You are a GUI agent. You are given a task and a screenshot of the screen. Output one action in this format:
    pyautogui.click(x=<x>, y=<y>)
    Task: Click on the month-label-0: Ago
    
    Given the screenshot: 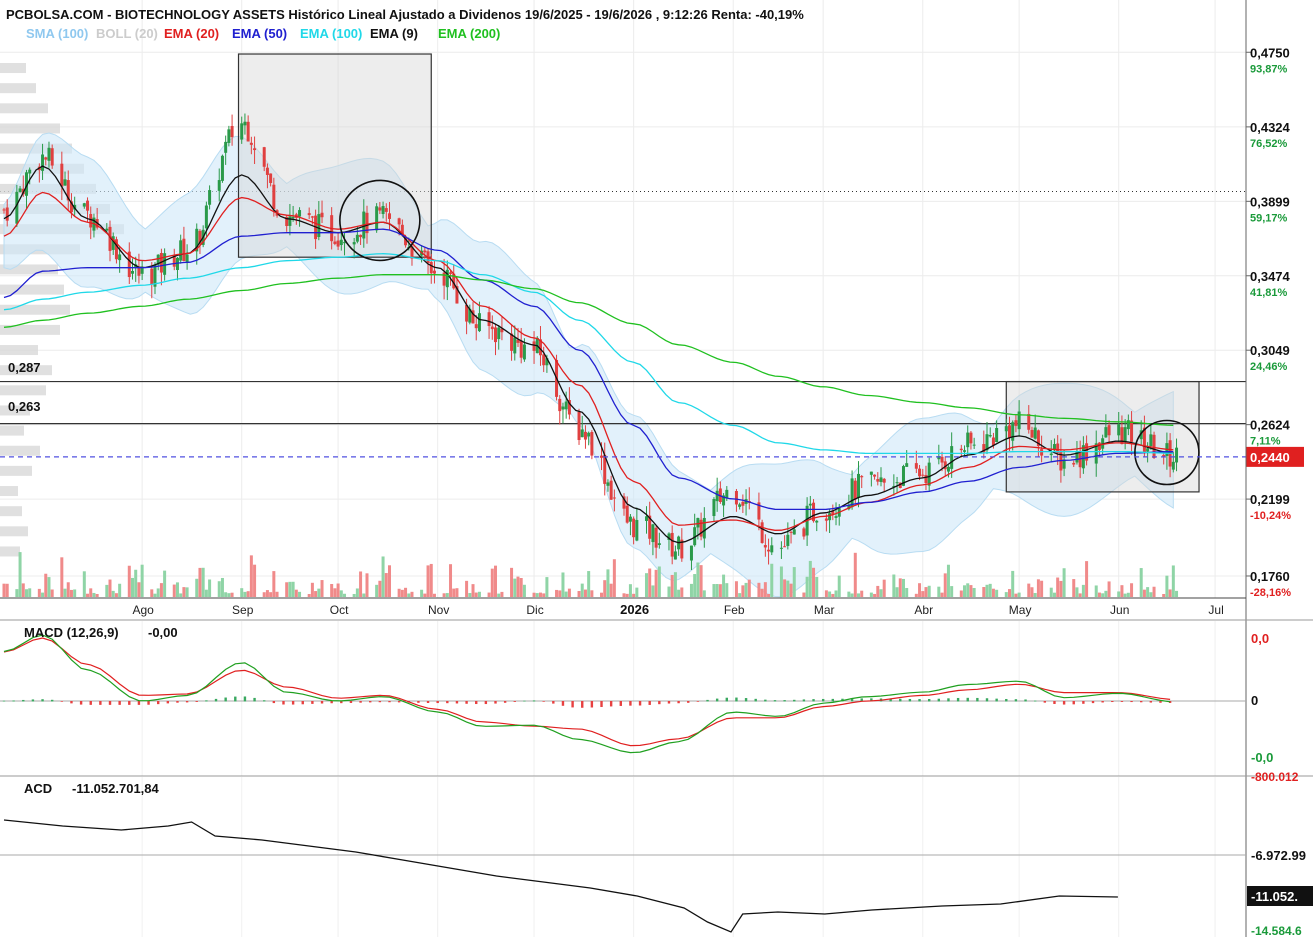 What is the action you would take?
    pyautogui.click(x=143, y=610)
    